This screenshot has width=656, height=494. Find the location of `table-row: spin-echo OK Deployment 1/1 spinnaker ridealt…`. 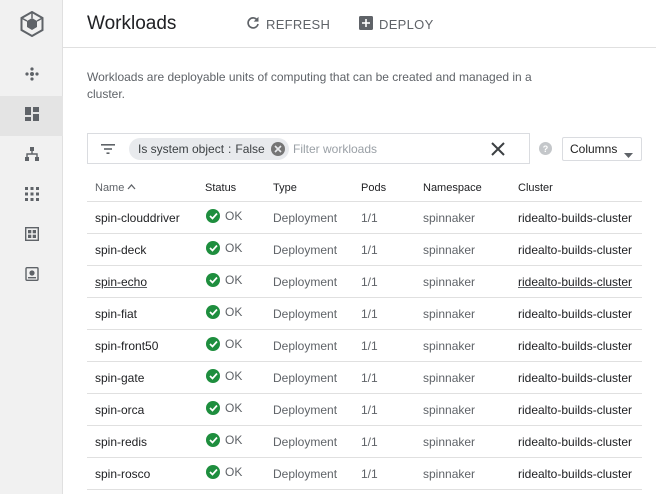

table-row: spin-echo OK Deployment 1/1 spinnaker ridealt… is located at coordinates (364, 282).